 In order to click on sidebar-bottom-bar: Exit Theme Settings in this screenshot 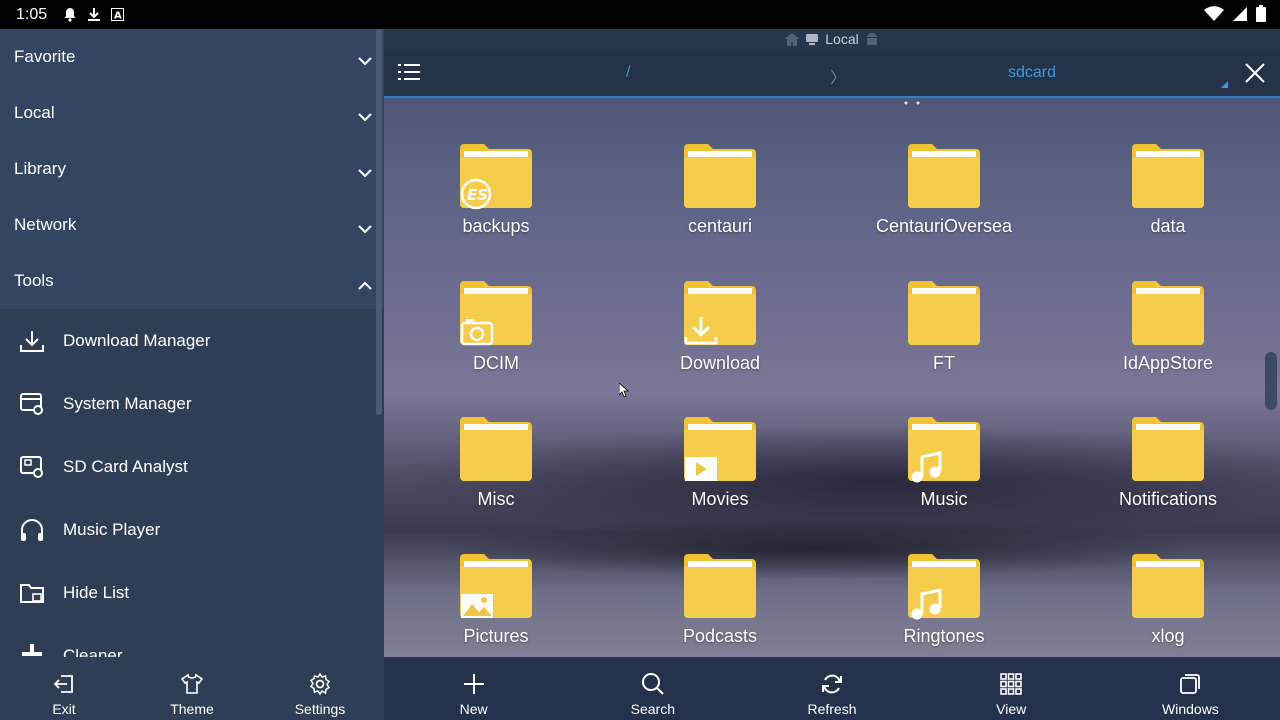, I will do `click(192, 688)`.